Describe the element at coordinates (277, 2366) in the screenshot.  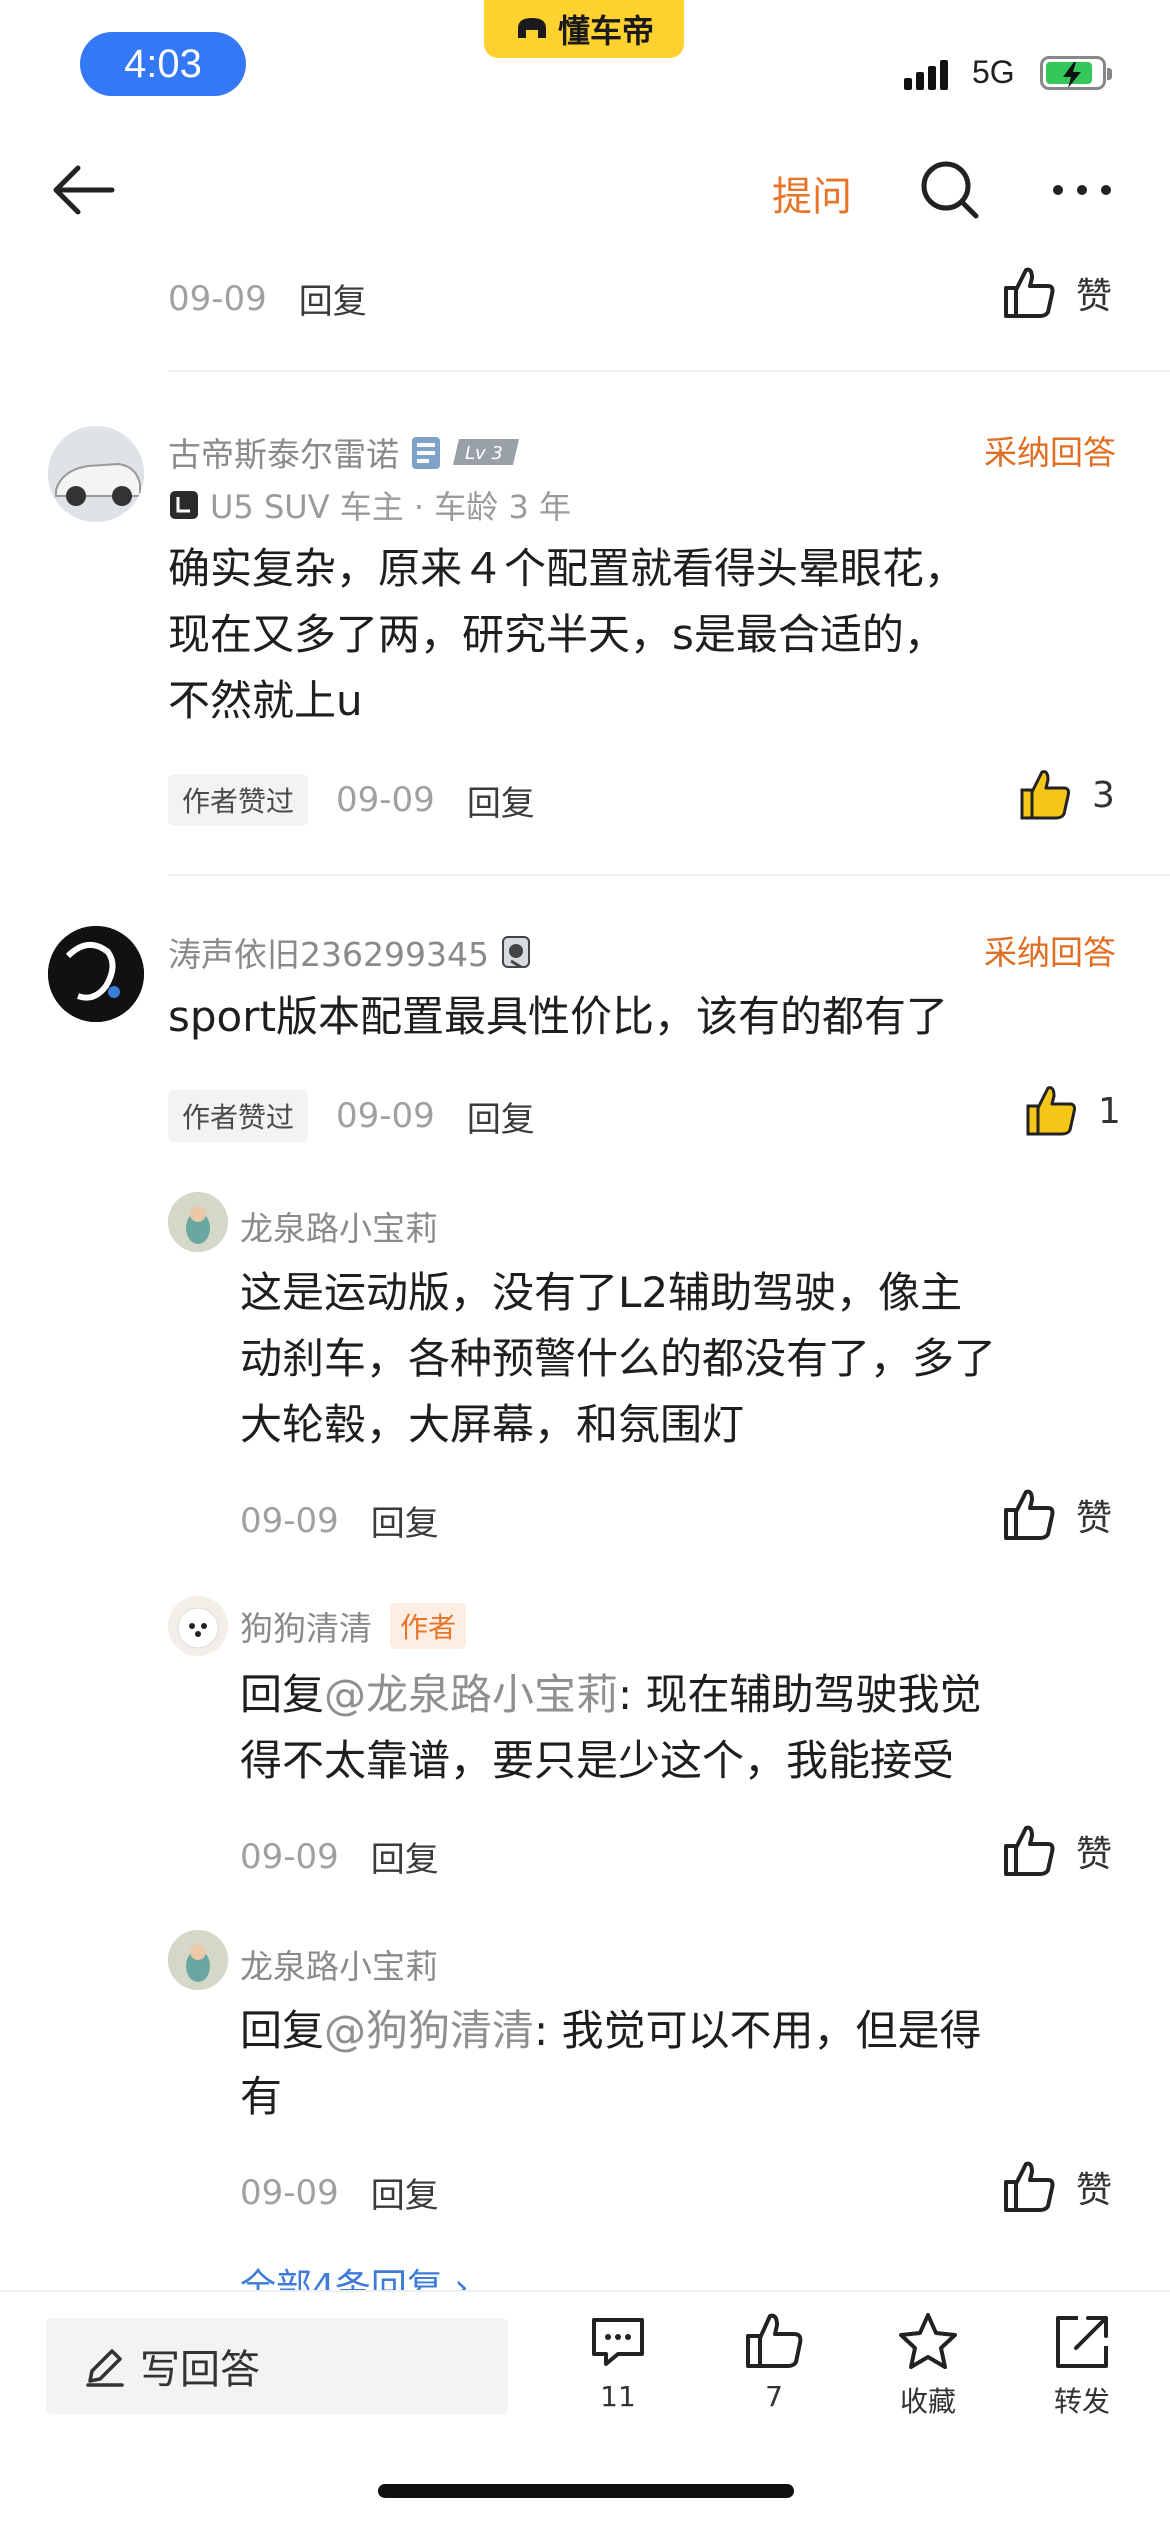
I see `write-answer-button: 写回答` at that location.